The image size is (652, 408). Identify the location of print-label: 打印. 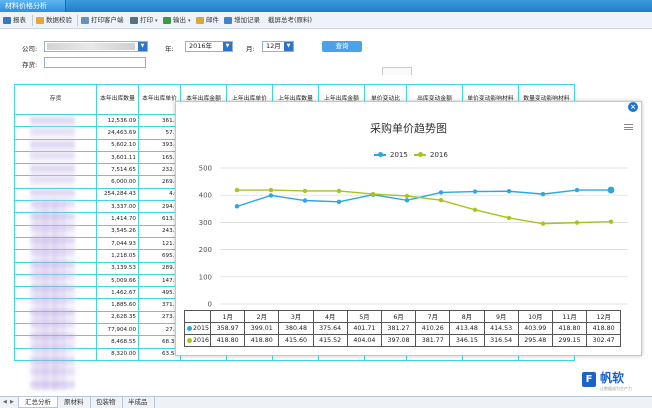
(146, 20).